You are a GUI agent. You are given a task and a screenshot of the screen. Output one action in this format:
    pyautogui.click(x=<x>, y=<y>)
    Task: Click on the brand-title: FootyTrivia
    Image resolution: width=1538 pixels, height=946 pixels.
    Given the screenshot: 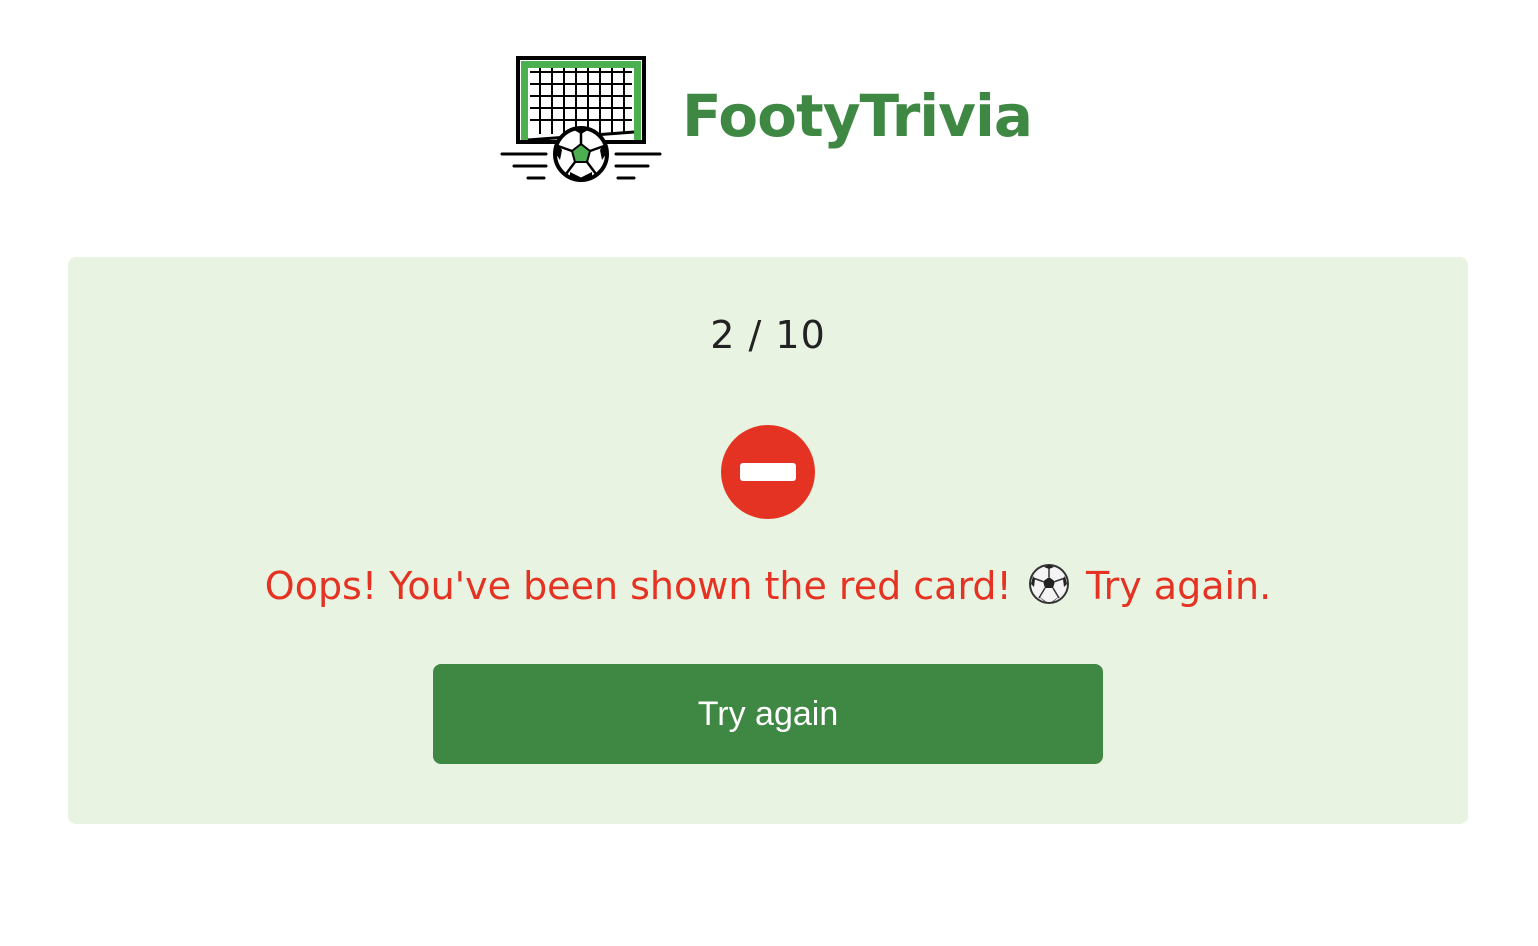 What is the action you would take?
    pyautogui.click(x=857, y=116)
    